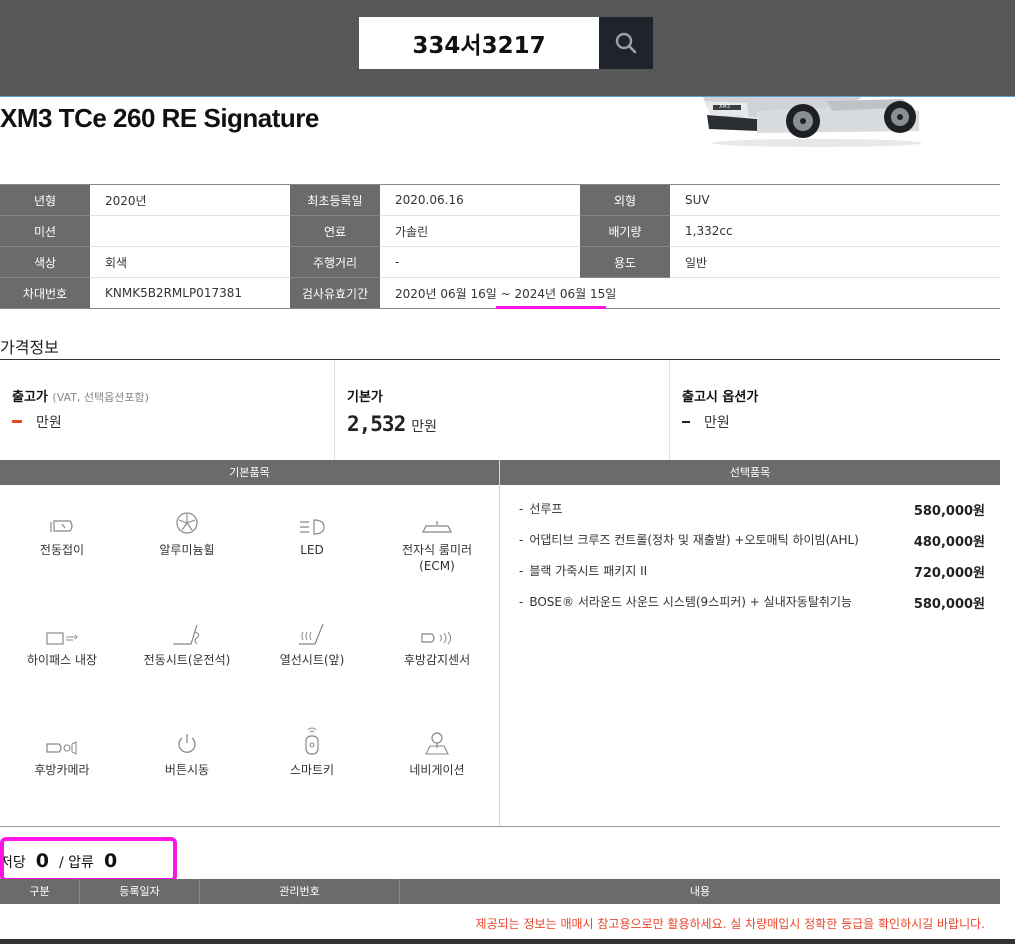 This screenshot has width=1015, height=944. Describe the element at coordinates (61, 748) in the screenshot. I see `rear-camera-icon` at that location.